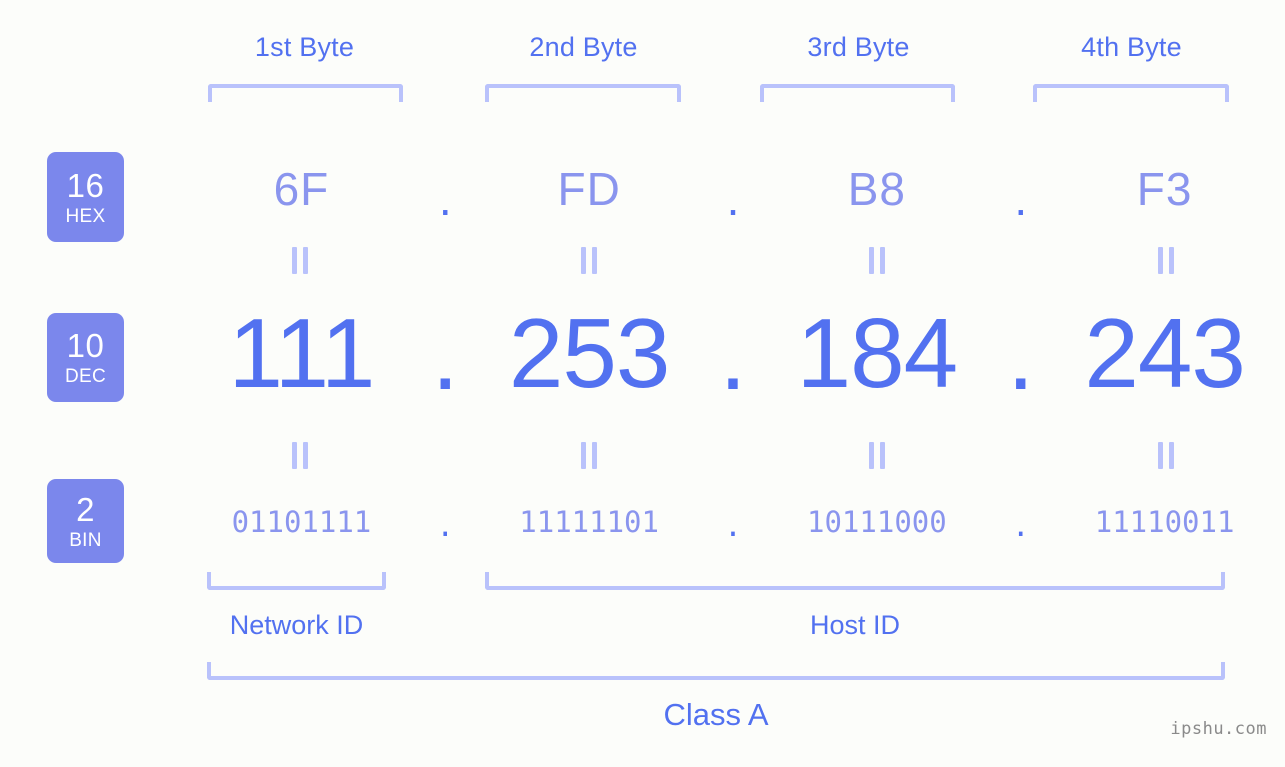 This screenshot has height=767, width=1285. I want to click on hex-byte-1: 6F, so click(301, 189).